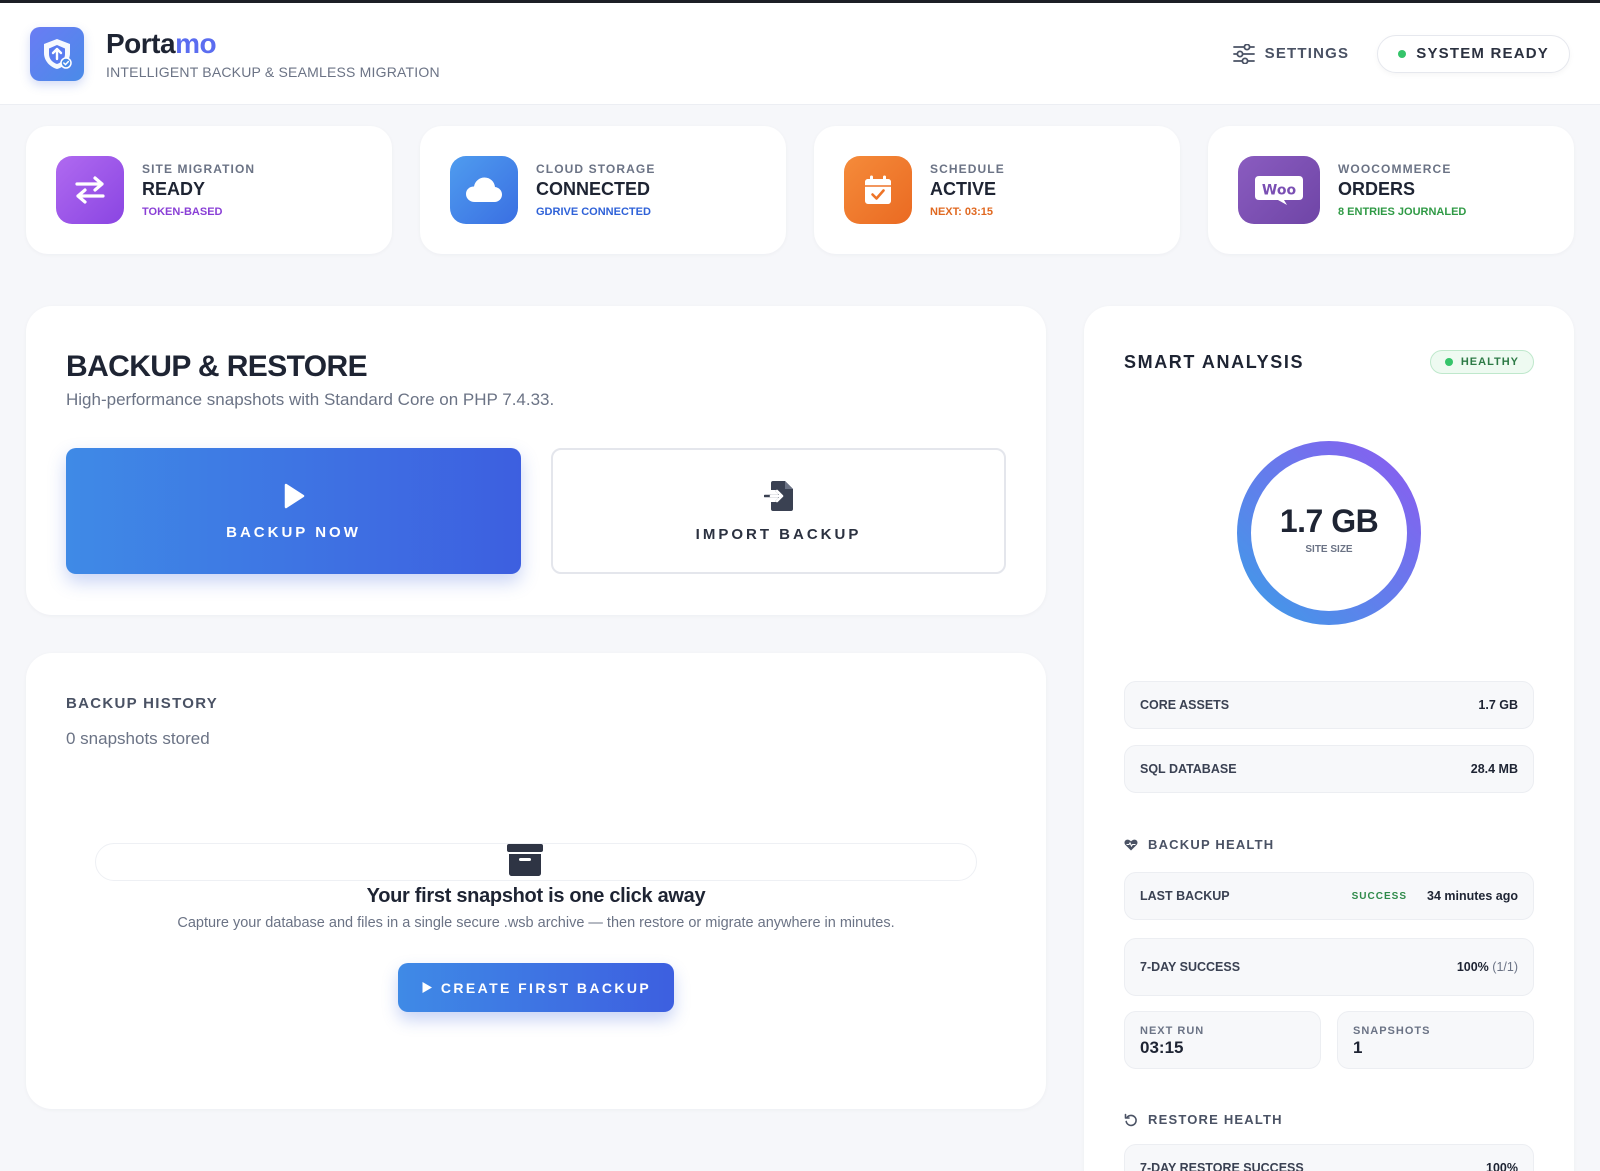 Image resolution: width=1600 pixels, height=1171 pixels. What do you see at coordinates (1329, 769) in the screenshot?
I see `sql-database-row: SQL DATABASE 28.4 MB` at bounding box center [1329, 769].